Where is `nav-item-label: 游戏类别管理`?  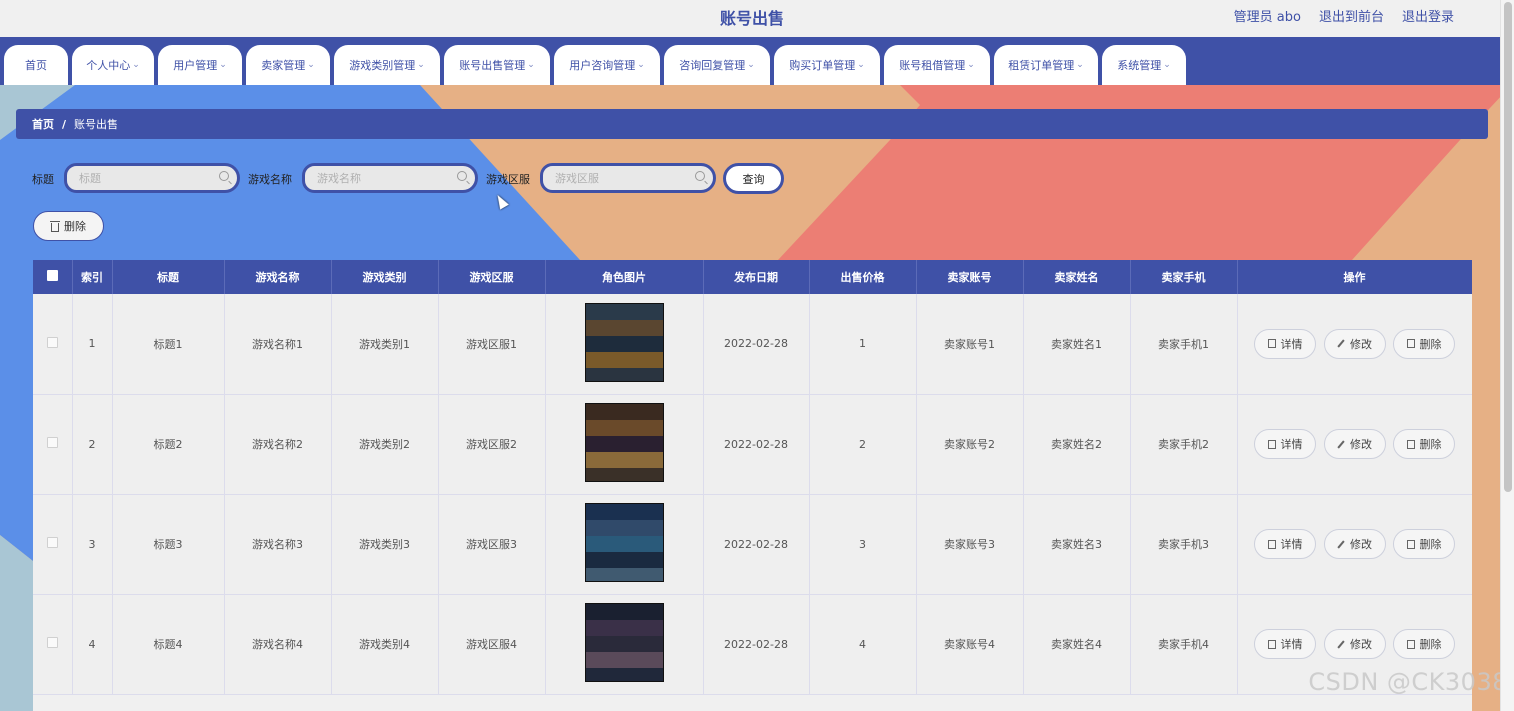 nav-item-label: 游戏类别管理 is located at coordinates (382, 65).